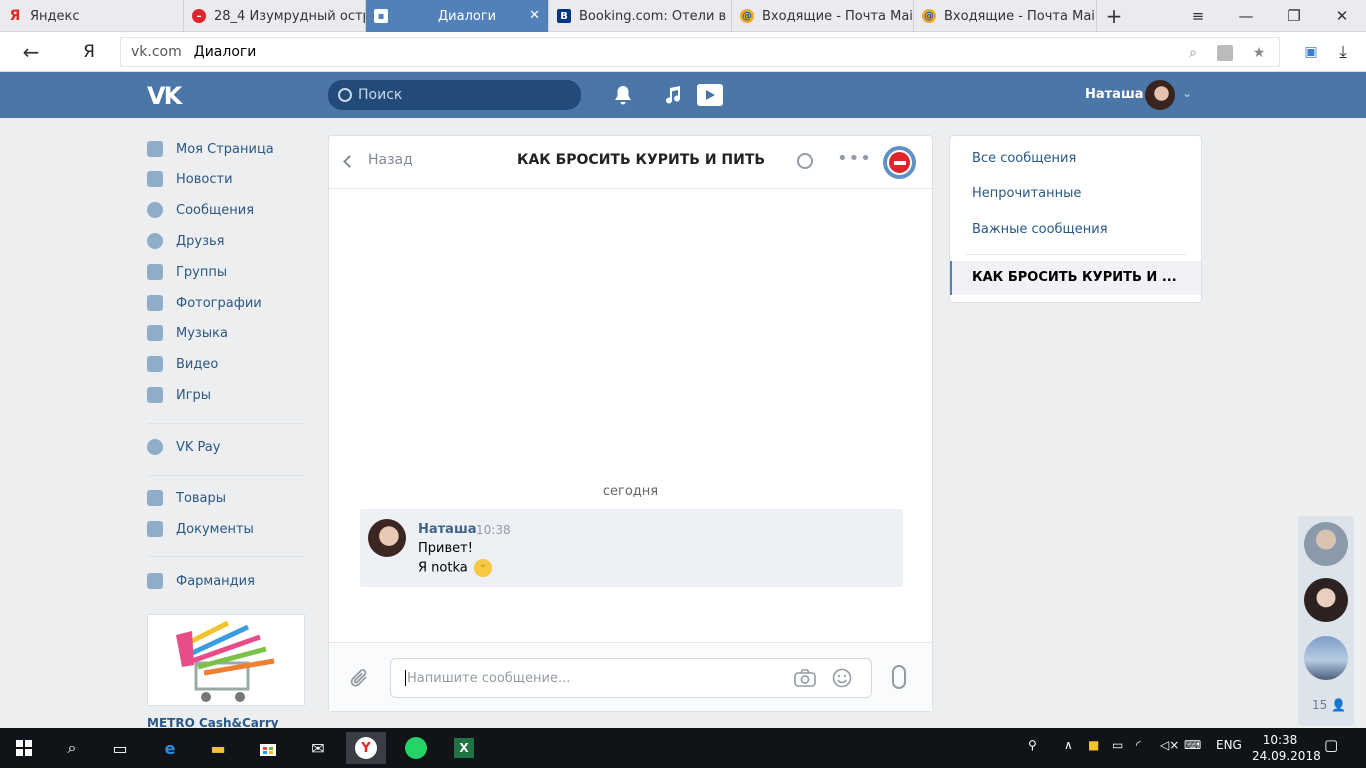  I want to click on tab-booking: B Booking.com: Отели в Са, so click(640, 16).